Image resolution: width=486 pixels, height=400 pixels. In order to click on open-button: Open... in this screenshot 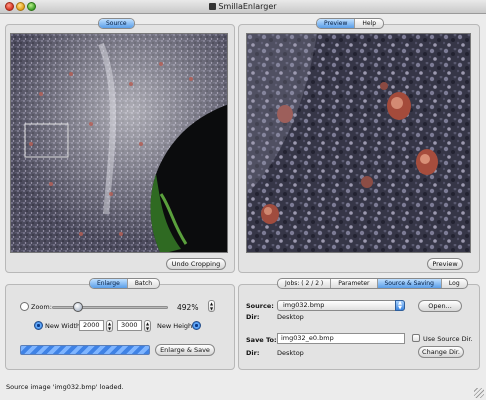, I will do `click(440, 306)`.